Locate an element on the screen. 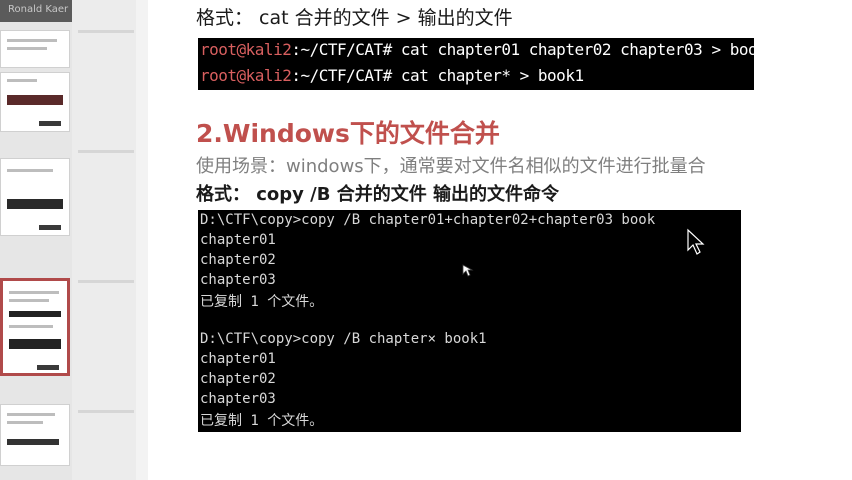 Image resolution: width=852 pixels, height=480 pixels. linux-command-1: cat chapter01 chapter02 chapter03 > book is located at coordinates (577, 49).